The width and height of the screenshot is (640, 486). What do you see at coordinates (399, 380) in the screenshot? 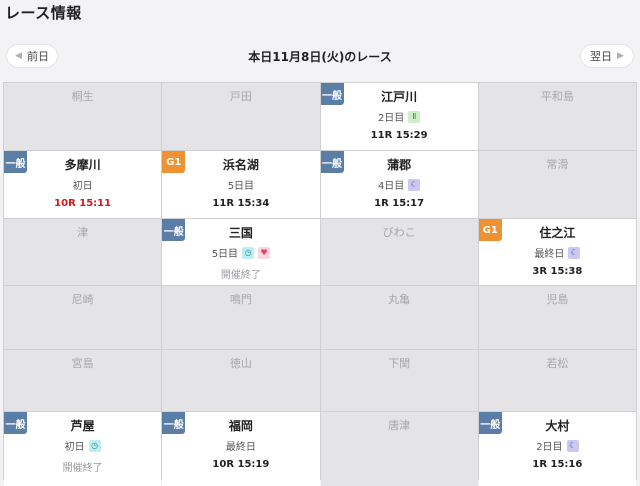
I see `venue-cell-inactive: 下関` at bounding box center [399, 380].